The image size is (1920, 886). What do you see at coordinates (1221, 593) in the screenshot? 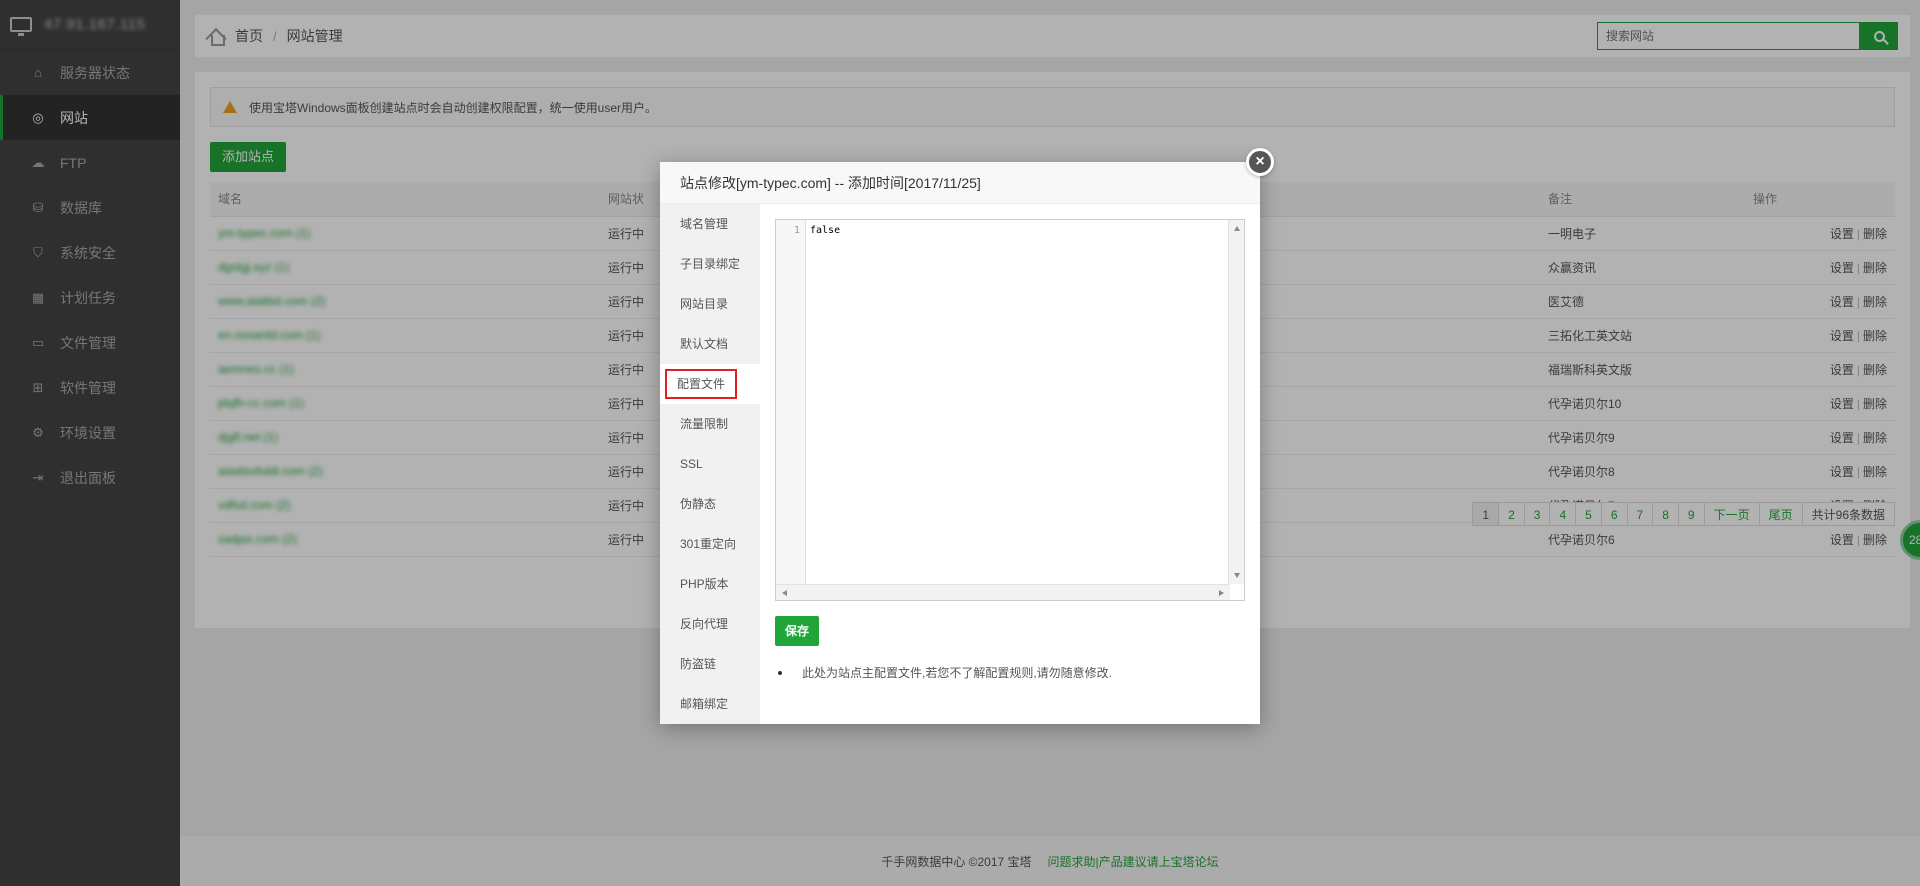
I see `scroll-right-icon` at bounding box center [1221, 593].